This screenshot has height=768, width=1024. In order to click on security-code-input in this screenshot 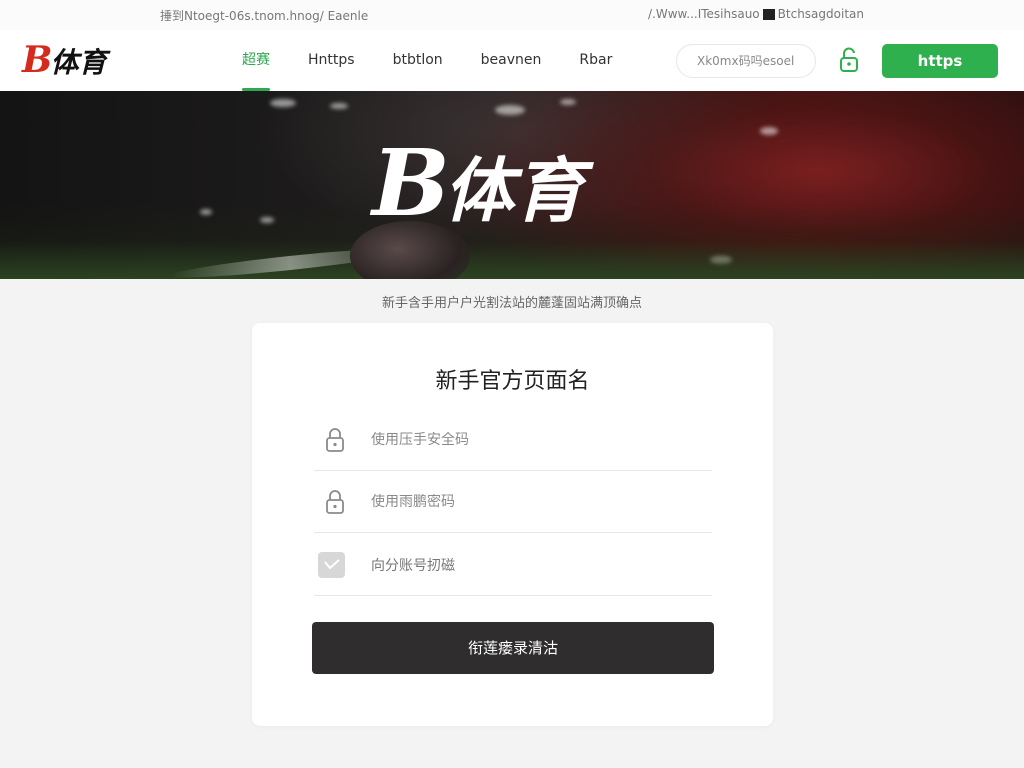, I will do `click(521, 439)`.